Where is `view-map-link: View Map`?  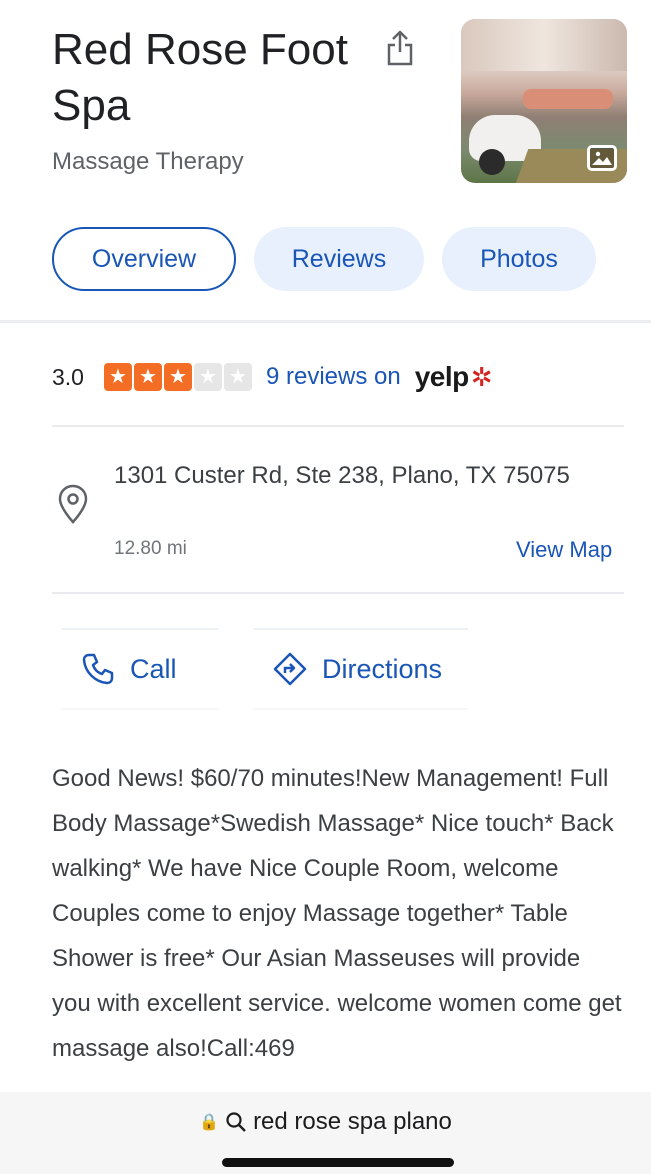
view-map-link: View Map is located at coordinates (564, 550).